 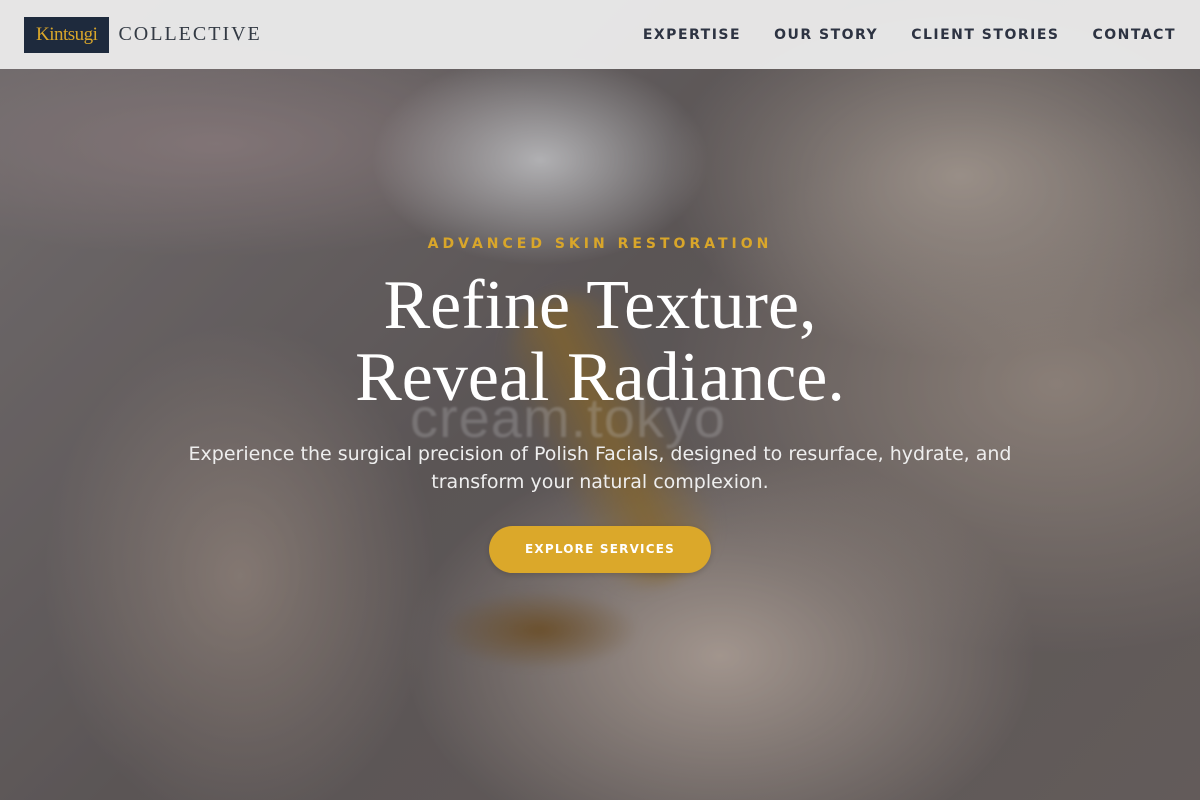 I want to click on hero-eyebrow: ADVANCED SKIN RESTORATION, so click(x=600, y=244).